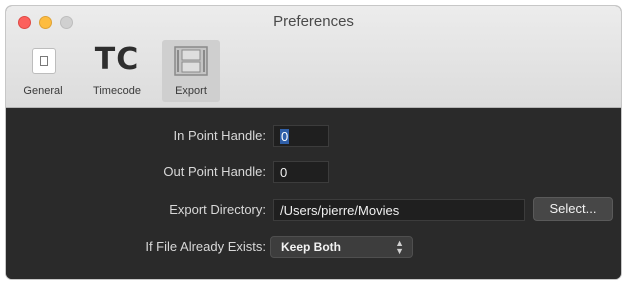 This screenshot has width=627, height=283. Describe the element at coordinates (301, 136) in the screenshot. I see `in-point-handle-field: 0` at that location.